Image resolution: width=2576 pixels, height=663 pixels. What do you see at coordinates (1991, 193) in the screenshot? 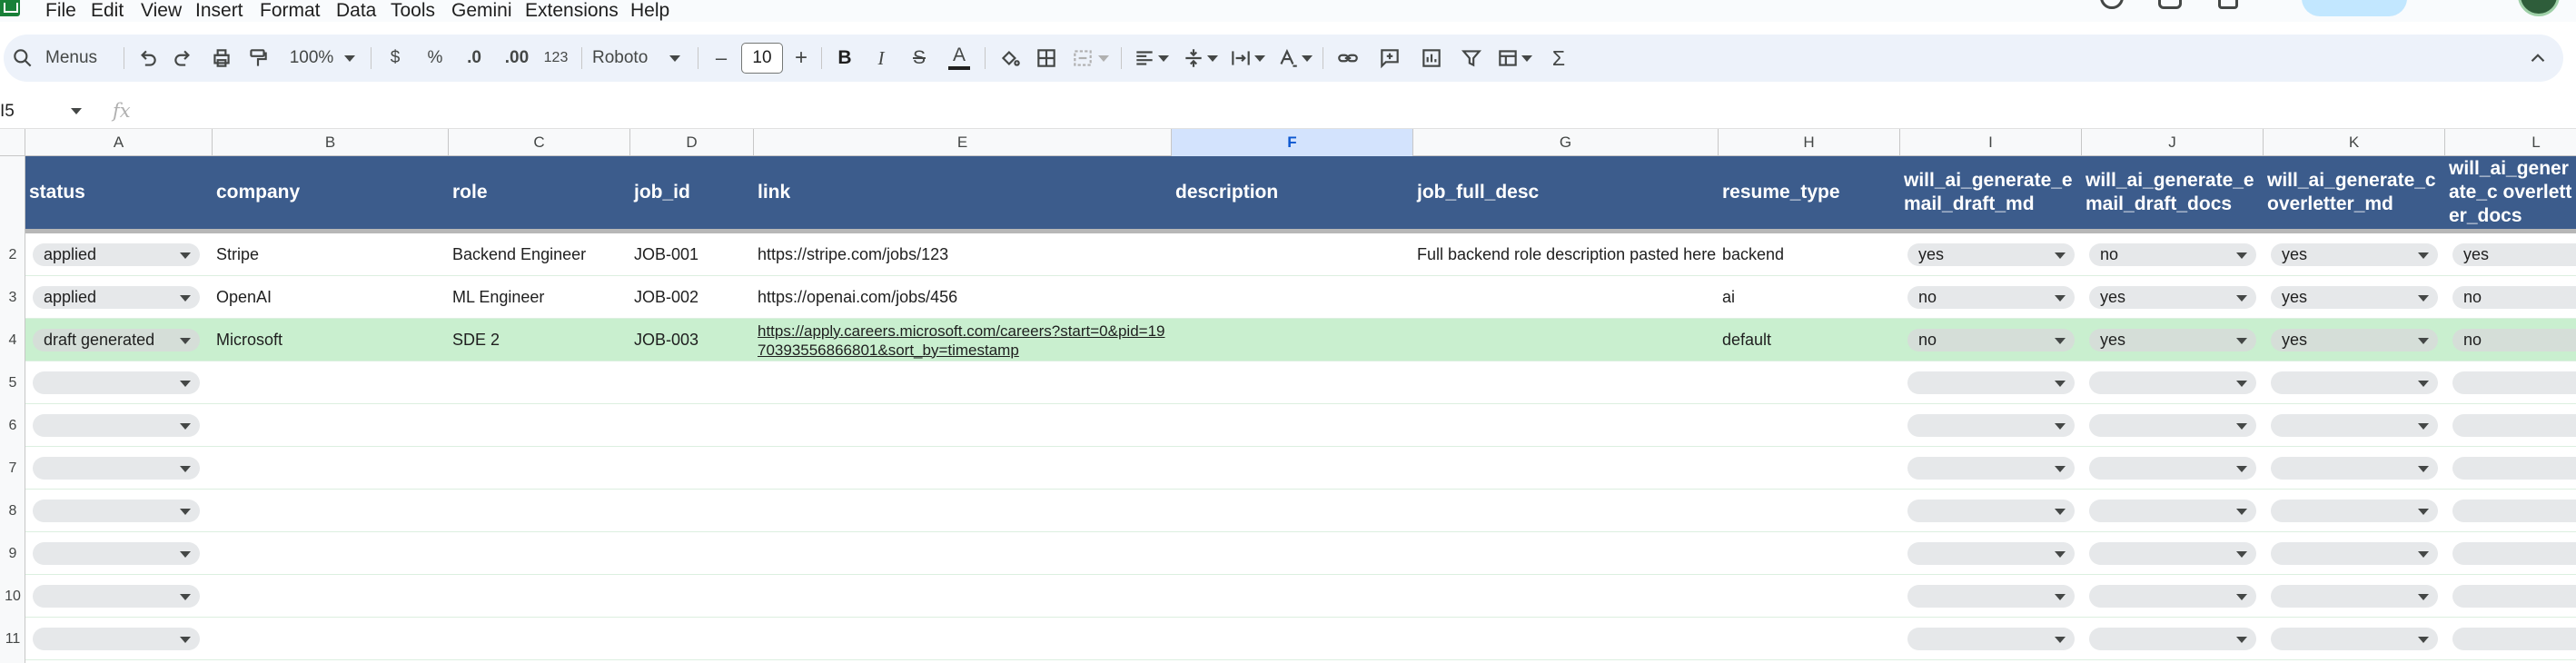
I see `header-email-draft-md: will_ai_generate_e mail_draft_md` at bounding box center [1991, 193].